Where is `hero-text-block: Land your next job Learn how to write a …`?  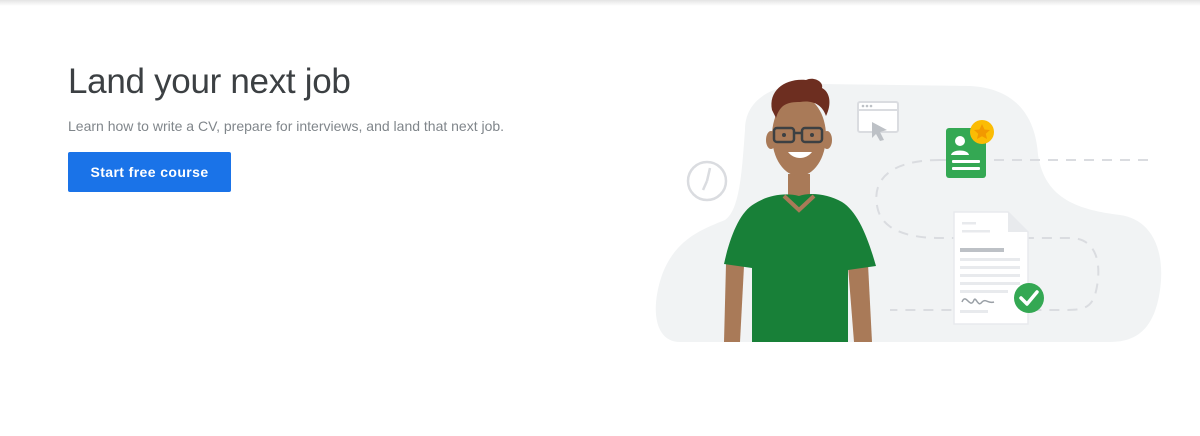
hero-text-block: Land your next job Learn how to write a … is located at coordinates (348, 126).